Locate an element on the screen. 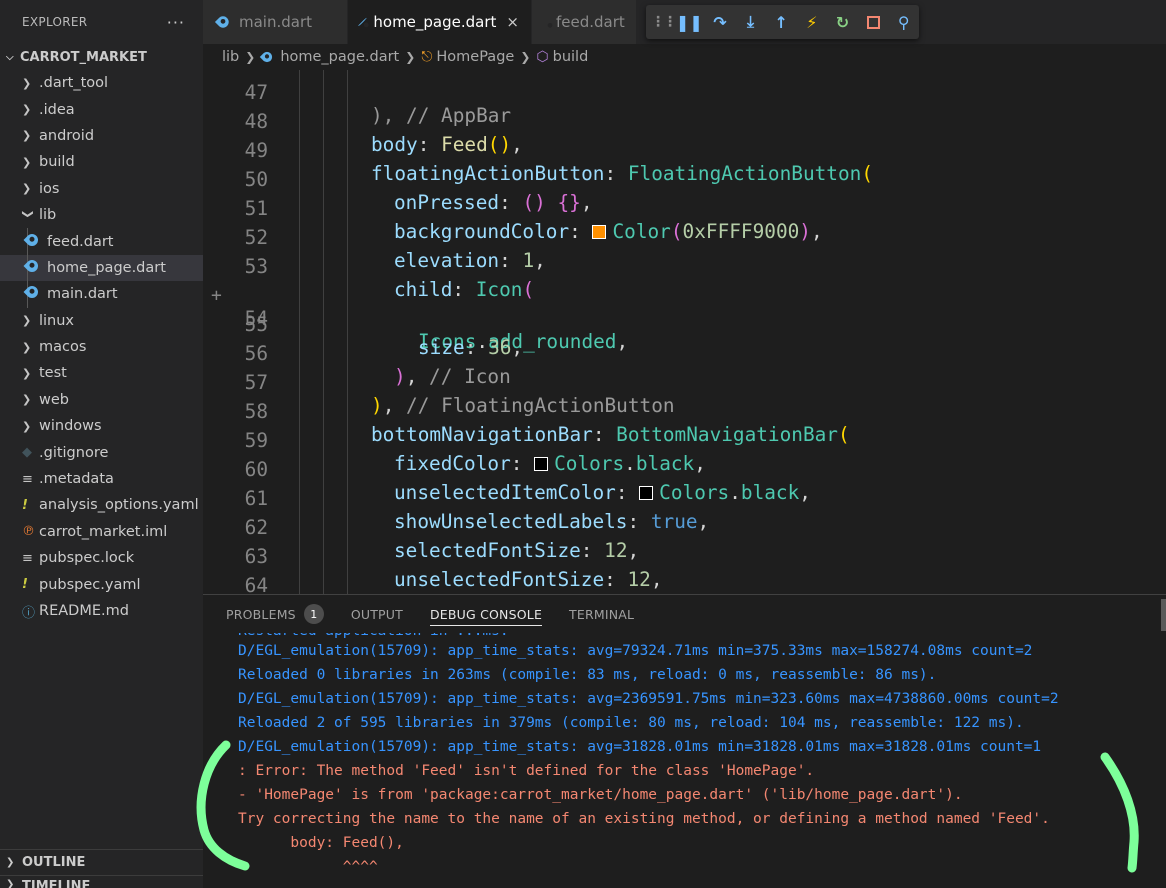 The height and width of the screenshot is (888, 1166). tree-item-carrot-market-iml: ℗ carrot_market.iml is located at coordinates (101, 532).